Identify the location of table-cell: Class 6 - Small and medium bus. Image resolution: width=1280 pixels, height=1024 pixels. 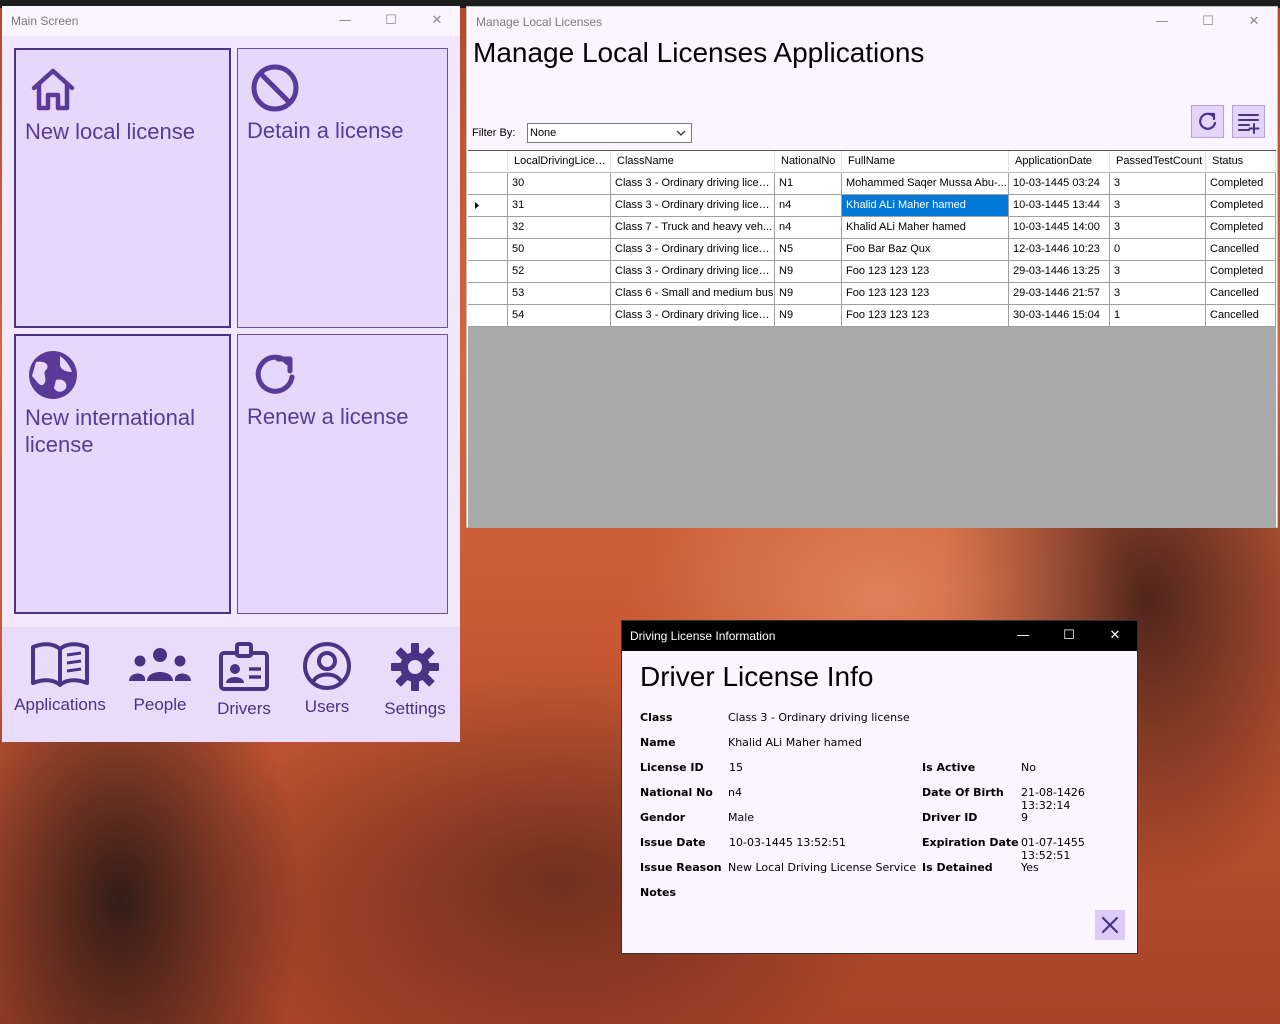
(693, 294).